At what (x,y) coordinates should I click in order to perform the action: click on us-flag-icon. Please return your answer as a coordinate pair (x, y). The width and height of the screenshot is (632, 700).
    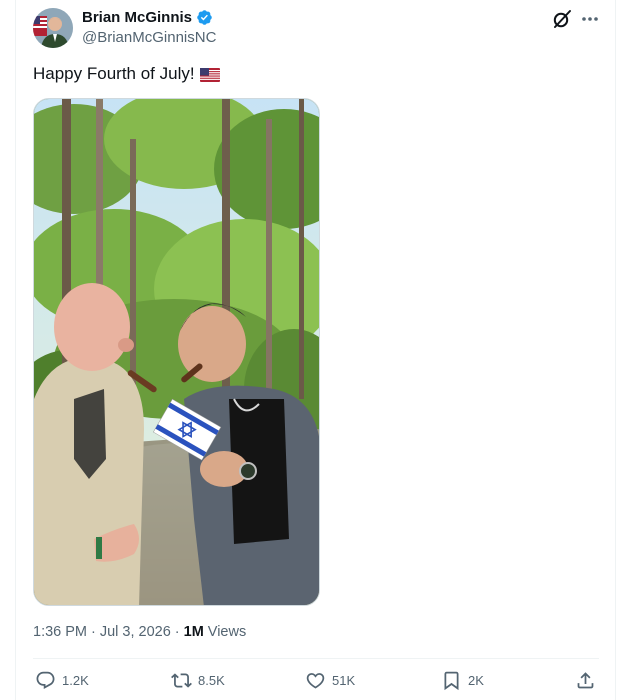
    Looking at the image, I should click on (209, 74).